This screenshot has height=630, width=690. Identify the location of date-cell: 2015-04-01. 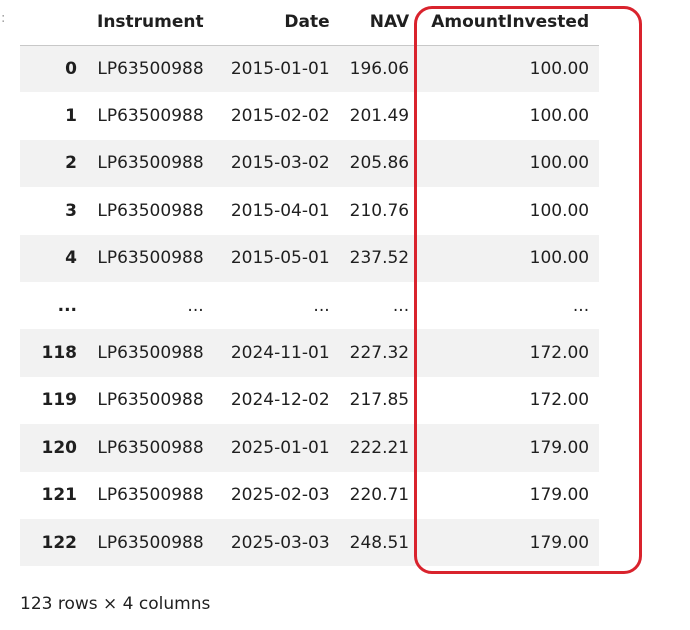
(280, 210).